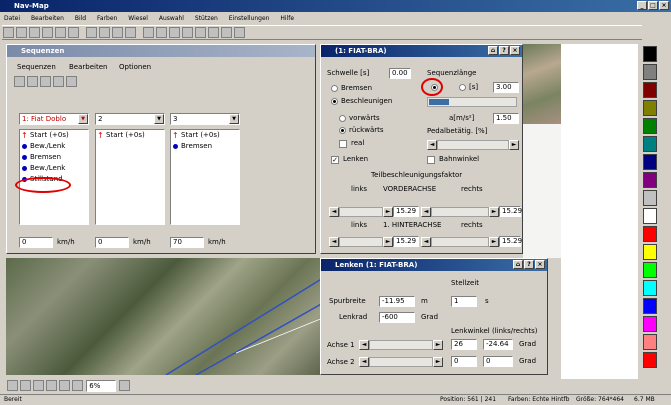  Describe the element at coordinates (664, 5) in the screenshot. I see `close-button: ×` at that location.